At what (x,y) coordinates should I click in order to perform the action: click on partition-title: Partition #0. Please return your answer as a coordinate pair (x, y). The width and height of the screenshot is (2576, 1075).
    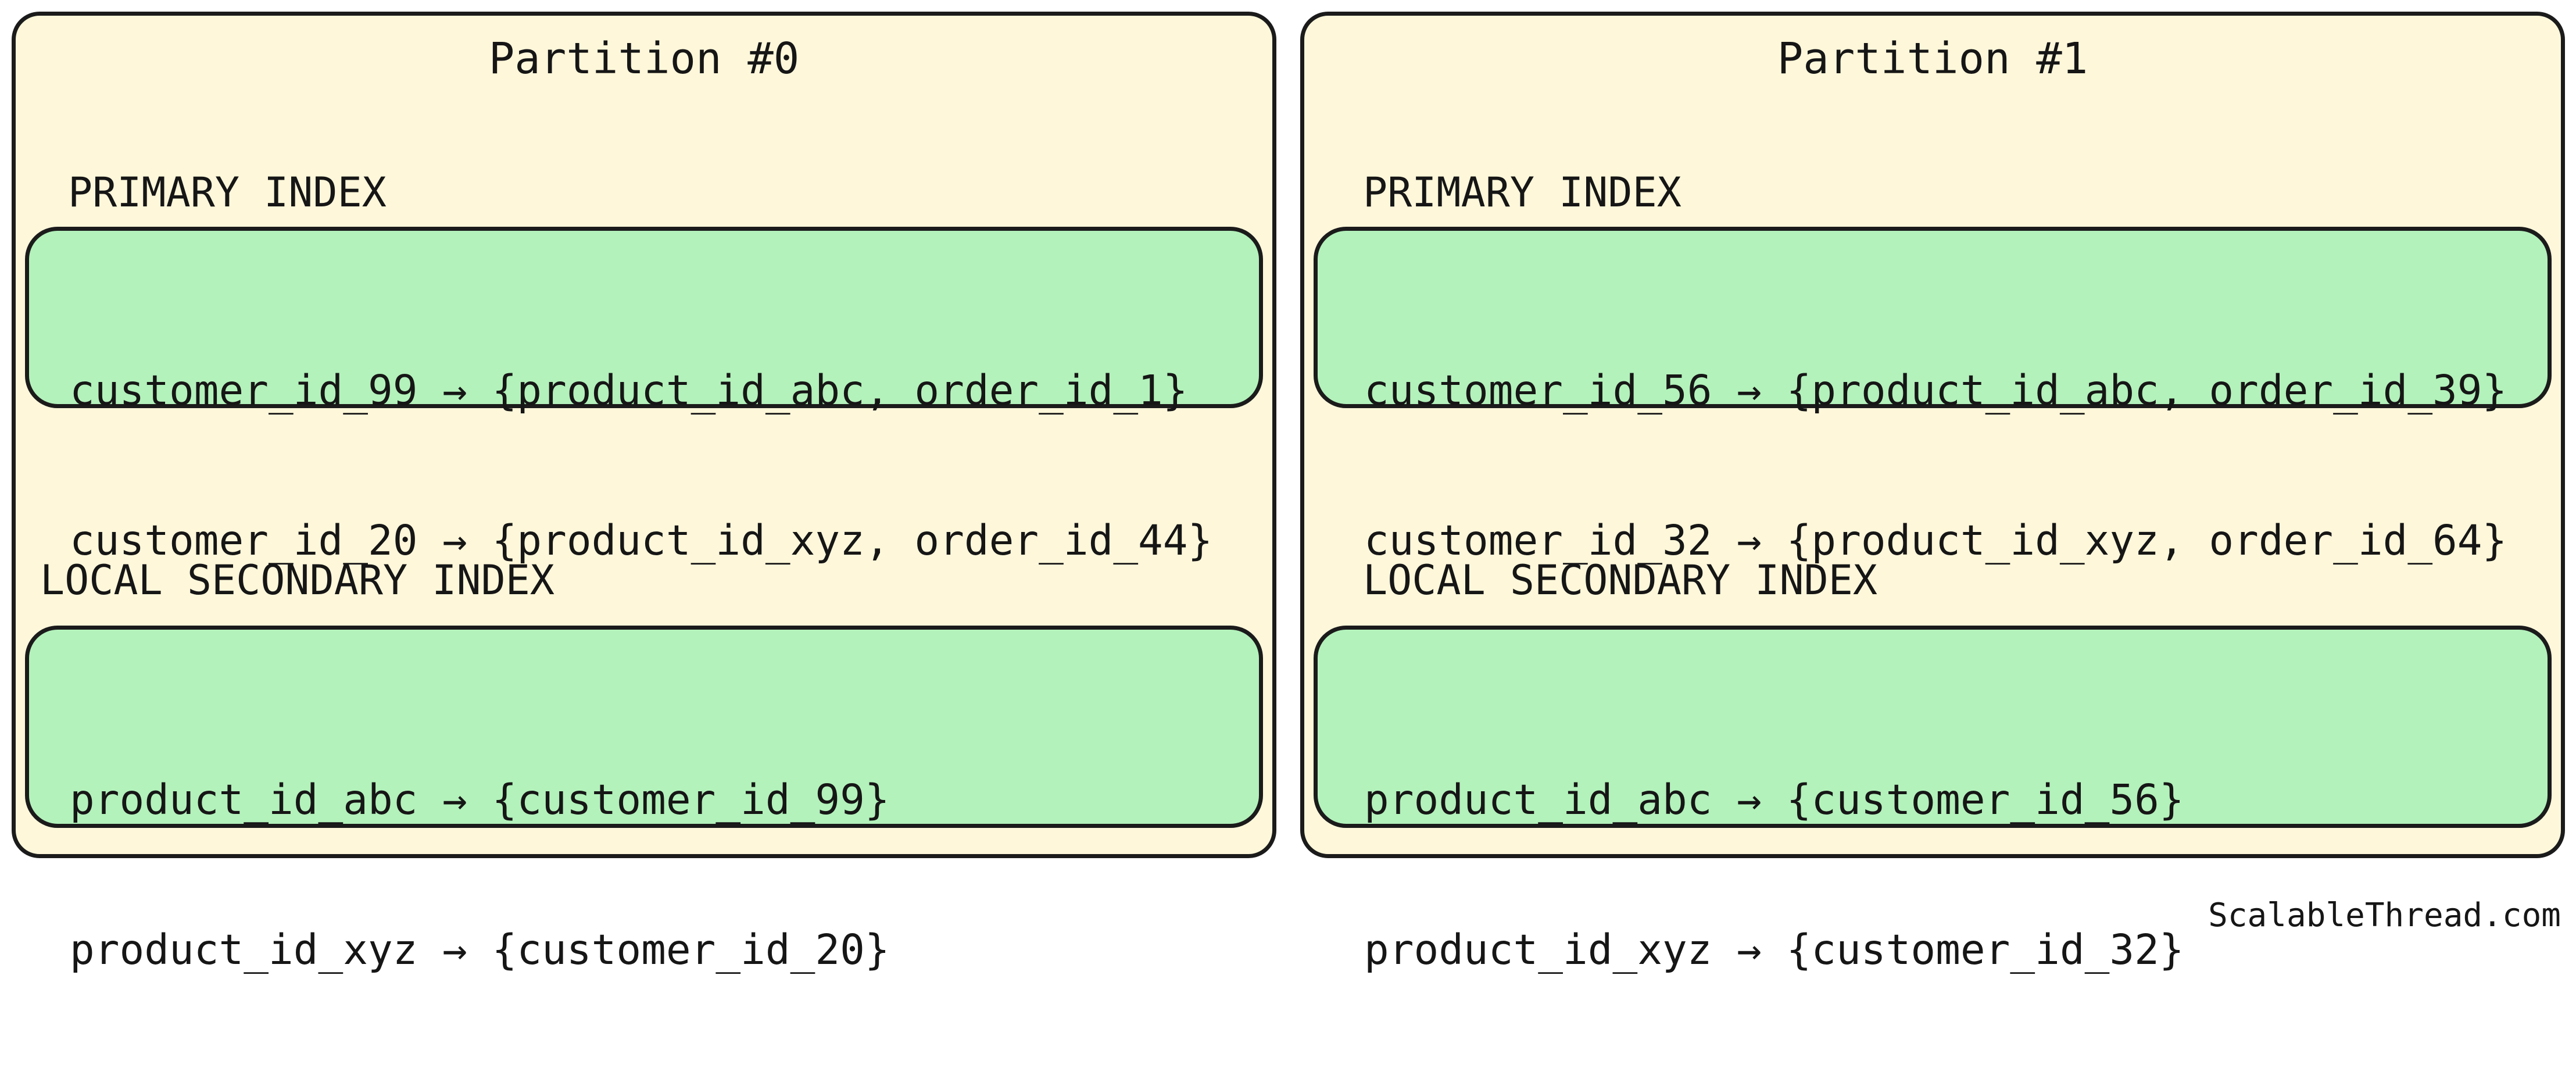
    Looking at the image, I should click on (644, 59).